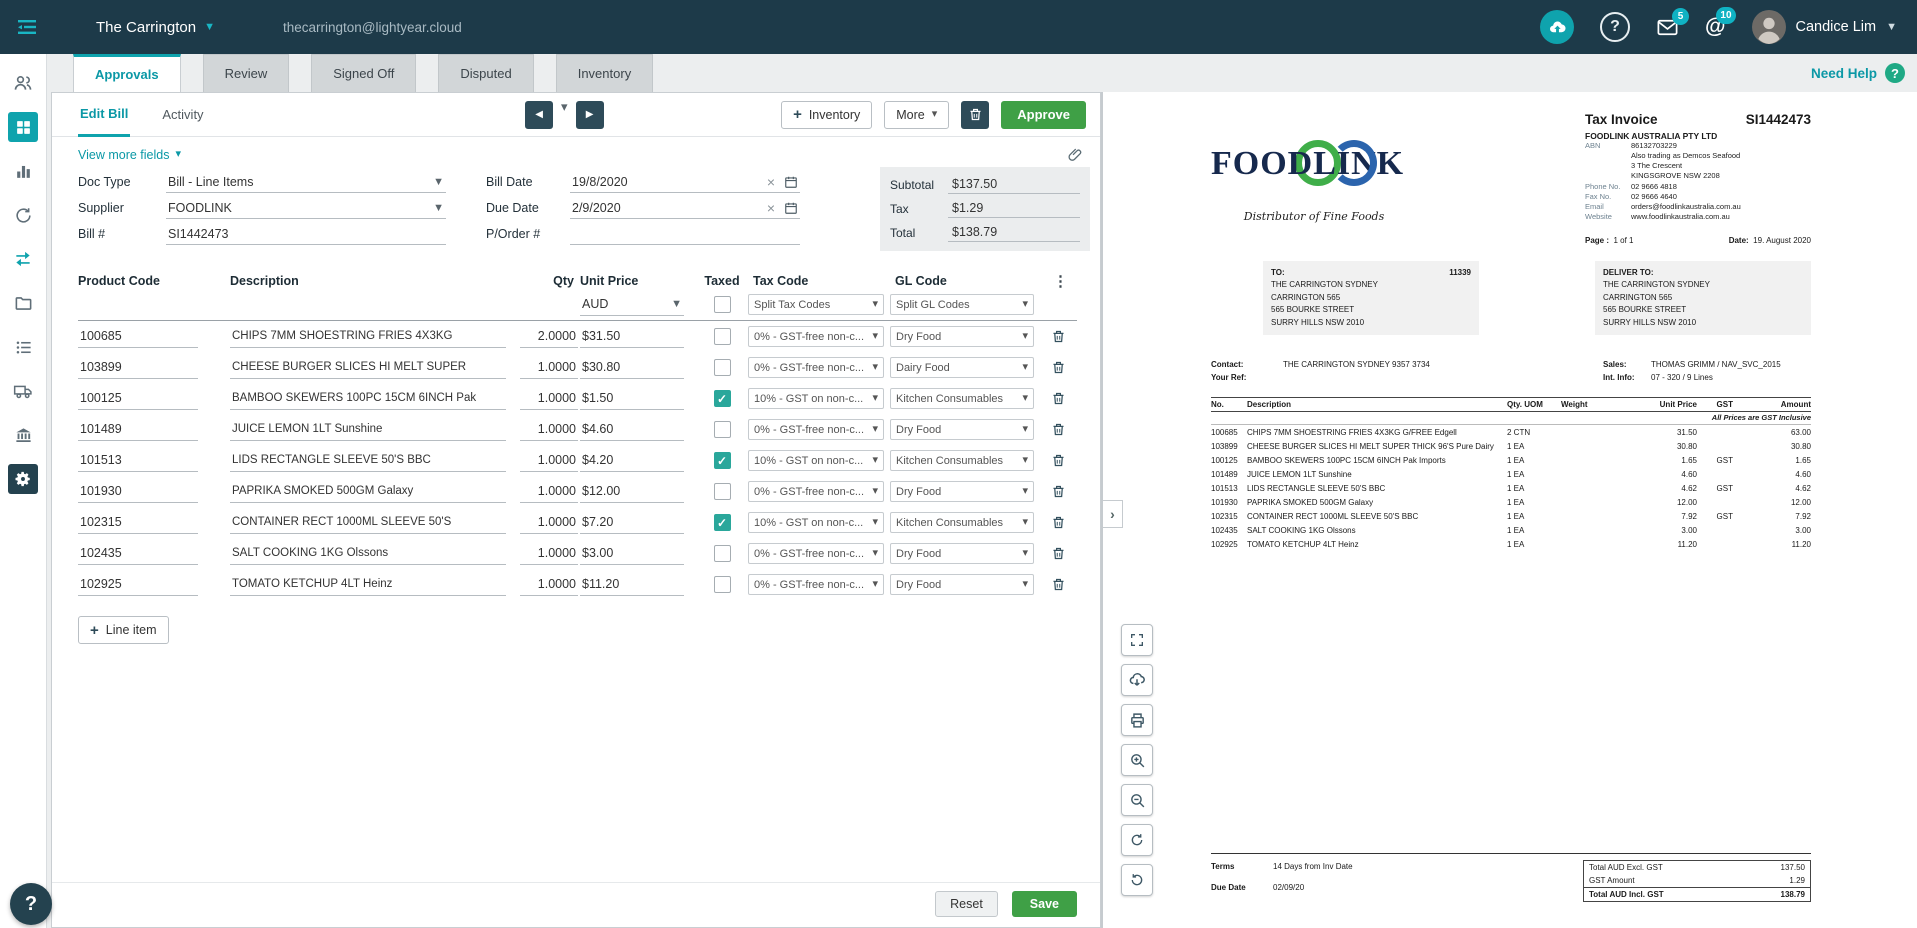  What do you see at coordinates (549, 337) in the screenshot?
I see `qty-field: 2.0000` at bounding box center [549, 337].